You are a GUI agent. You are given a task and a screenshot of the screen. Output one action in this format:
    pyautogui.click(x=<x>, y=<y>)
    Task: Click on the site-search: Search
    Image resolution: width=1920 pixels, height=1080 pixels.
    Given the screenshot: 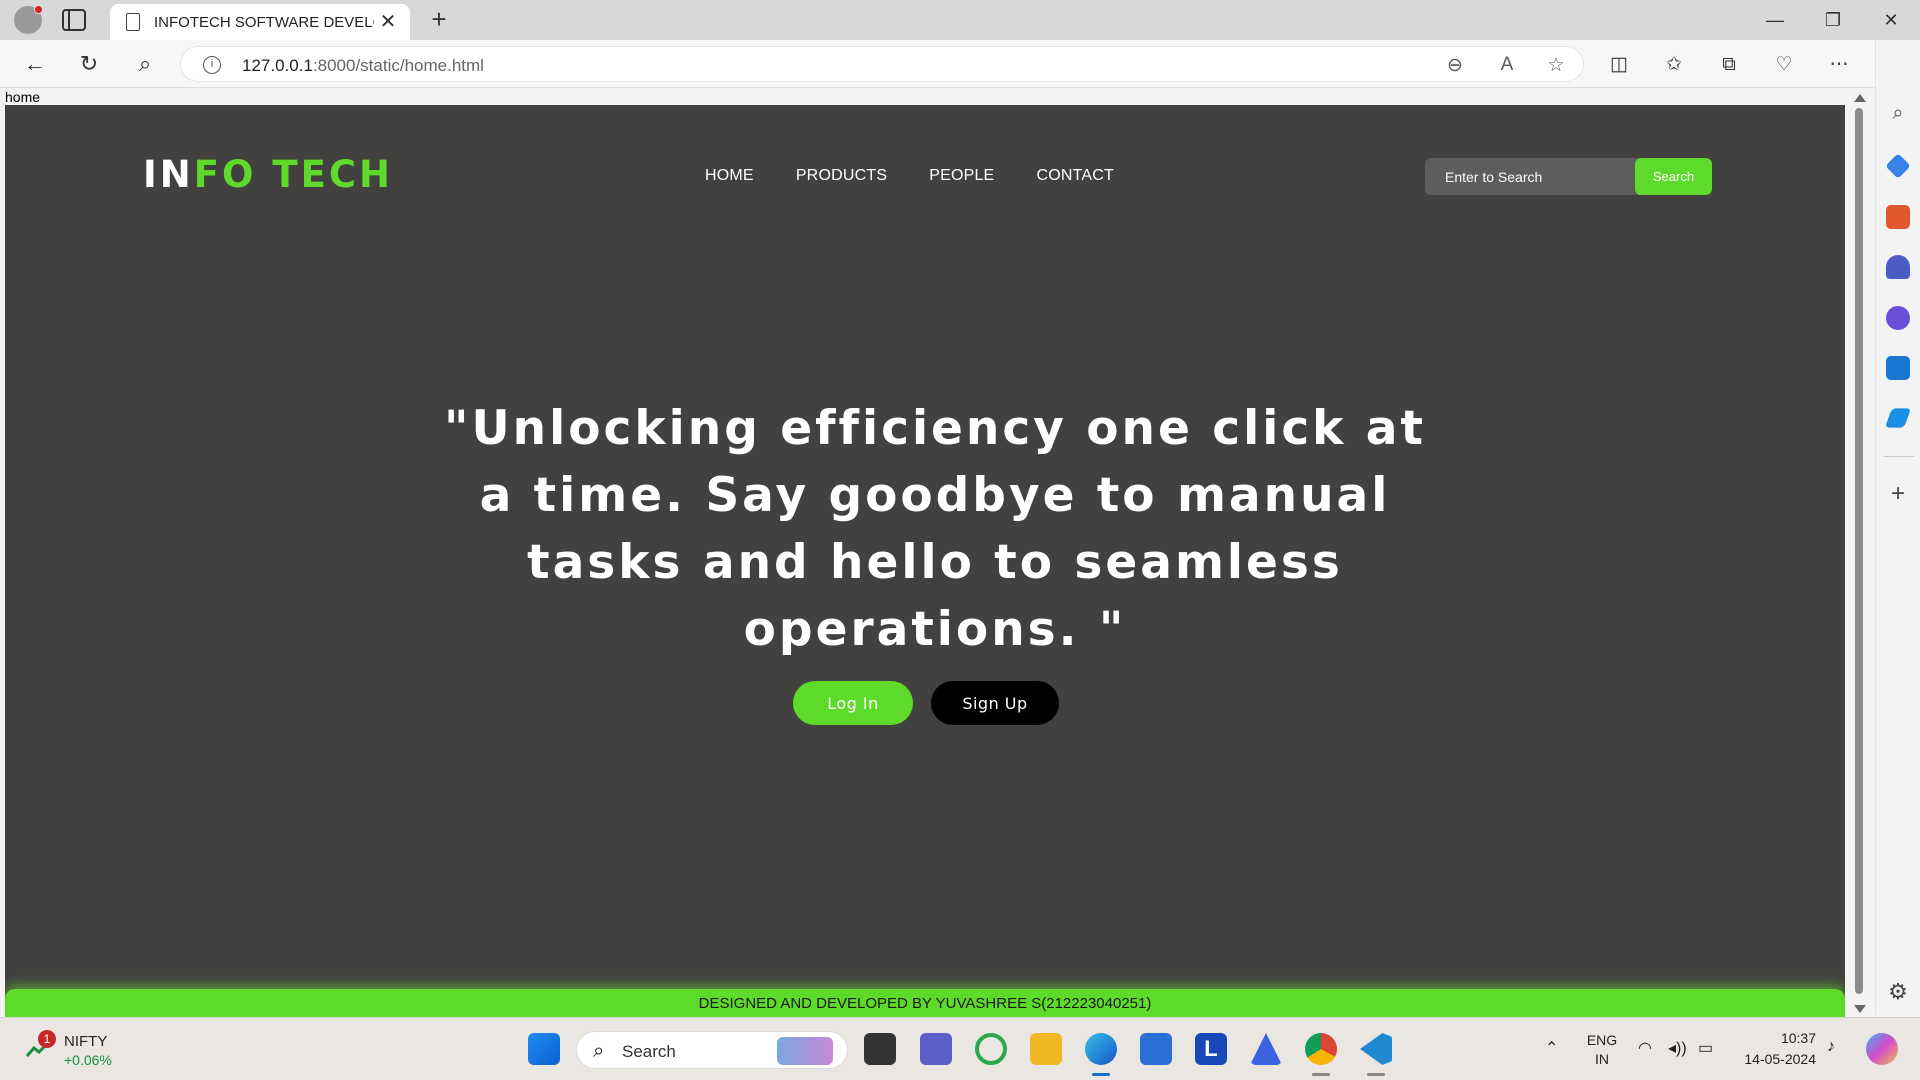 What is the action you would take?
    pyautogui.click(x=1568, y=176)
    